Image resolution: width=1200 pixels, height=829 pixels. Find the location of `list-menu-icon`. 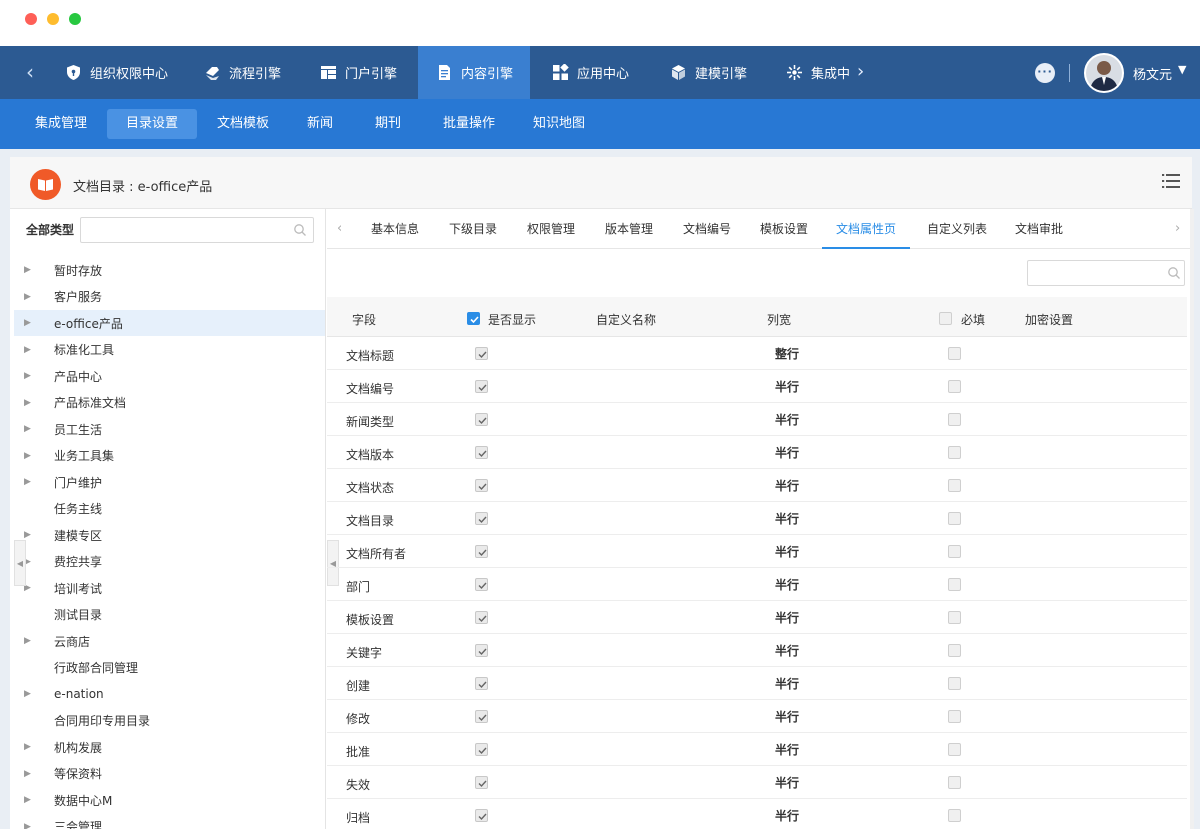

list-menu-icon is located at coordinates (1171, 181).